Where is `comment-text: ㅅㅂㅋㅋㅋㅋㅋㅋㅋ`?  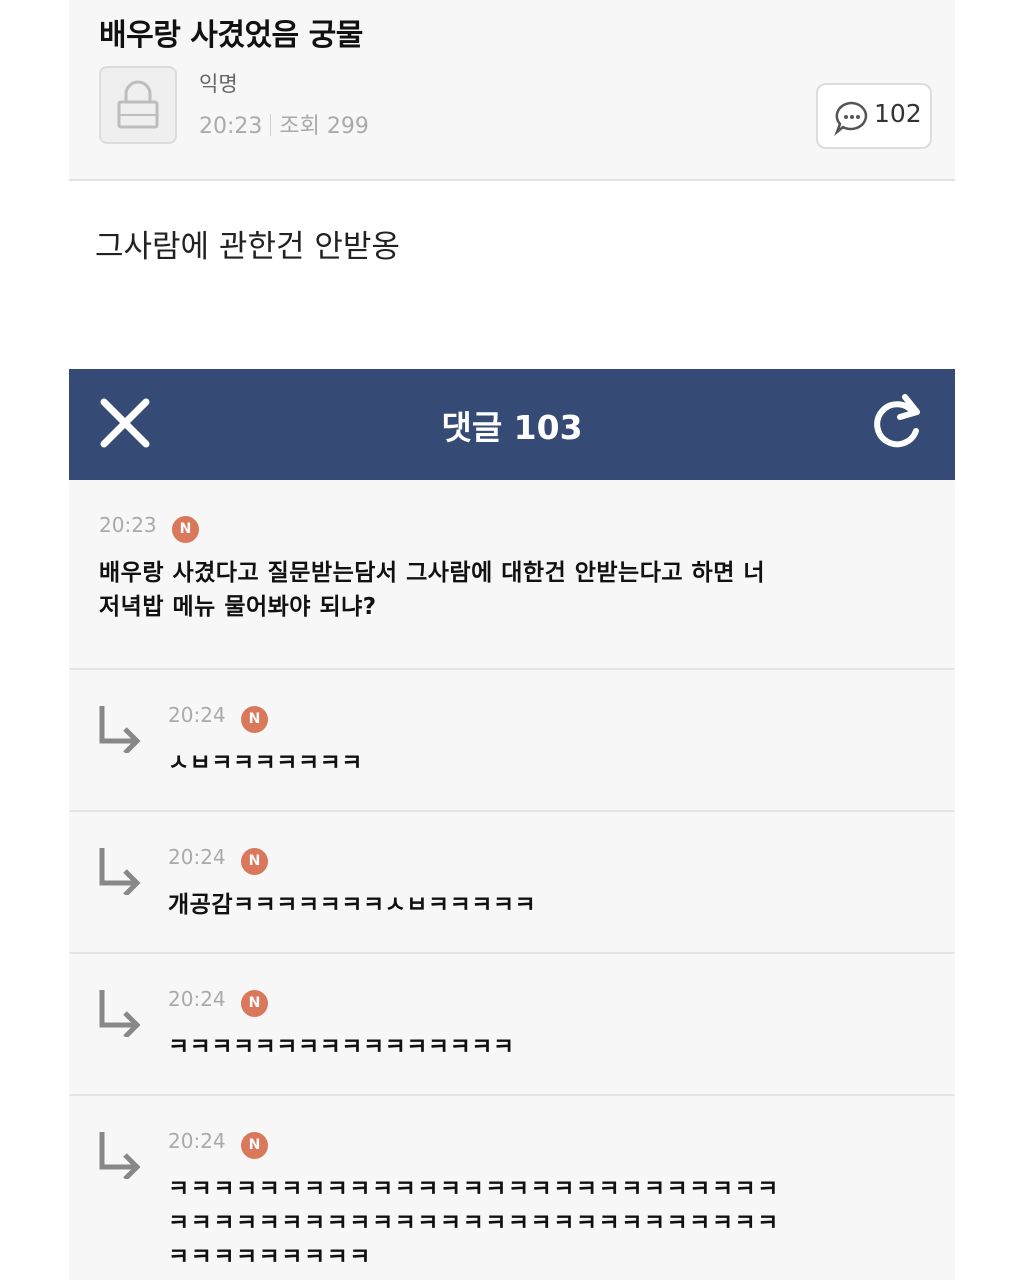 comment-text: ㅅㅂㅋㅋㅋㅋㅋㅋㅋ is located at coordinates (265, 763).